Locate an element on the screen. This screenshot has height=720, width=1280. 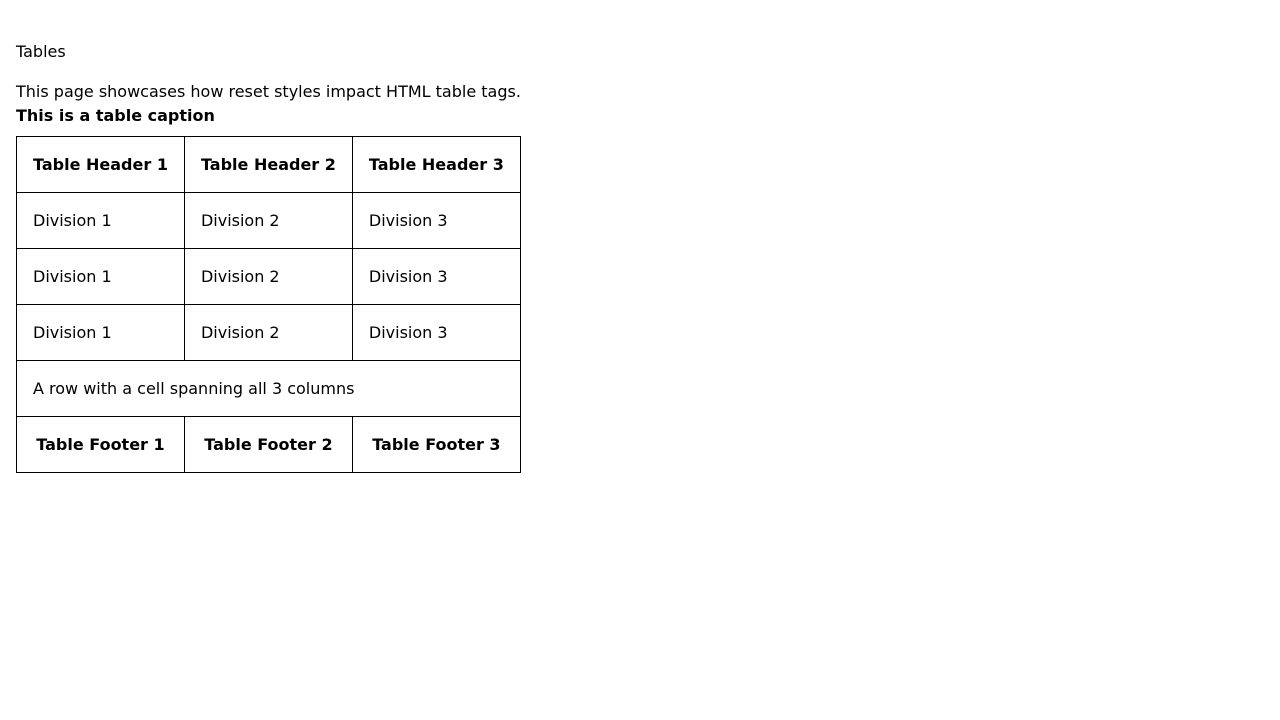
spanning-cell: A row with a cell spanning all 3 columns is located at coordinates (268, 388).